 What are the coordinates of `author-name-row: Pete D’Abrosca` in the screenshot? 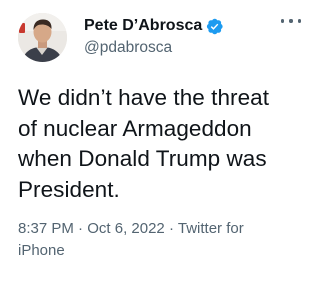 It's located at (154, 26).